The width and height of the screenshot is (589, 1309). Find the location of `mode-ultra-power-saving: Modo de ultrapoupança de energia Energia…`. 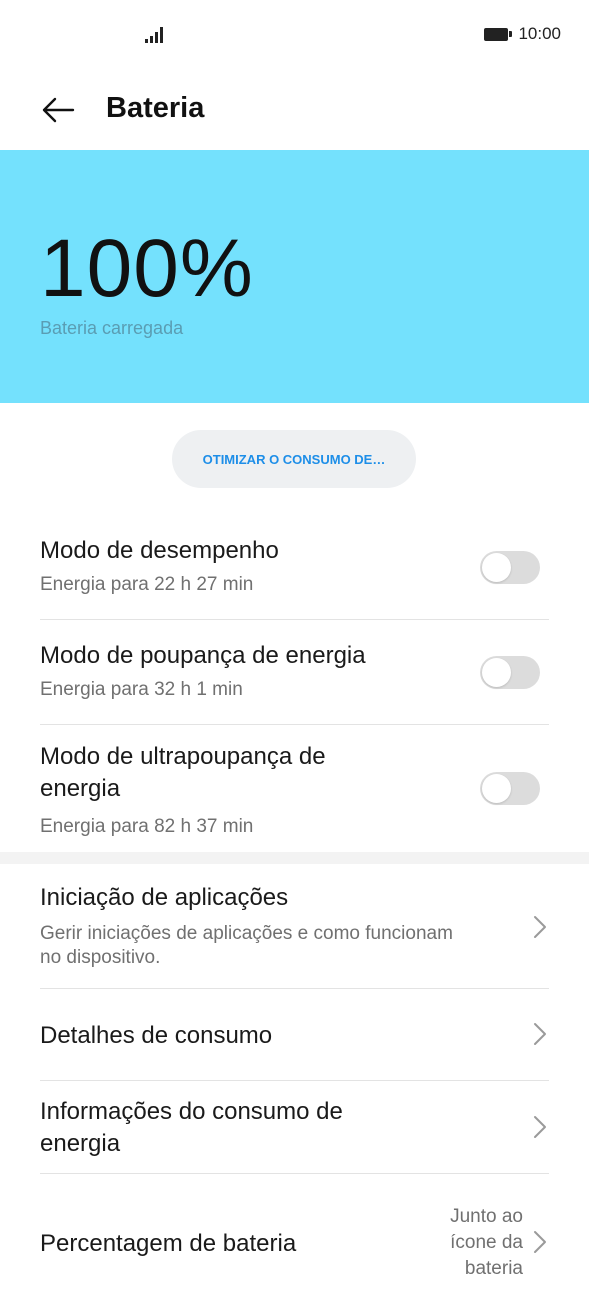

mode-ultra-power-saving: Modo de ultrapoupança de energia Energia… is located at coordinates (220, 790).